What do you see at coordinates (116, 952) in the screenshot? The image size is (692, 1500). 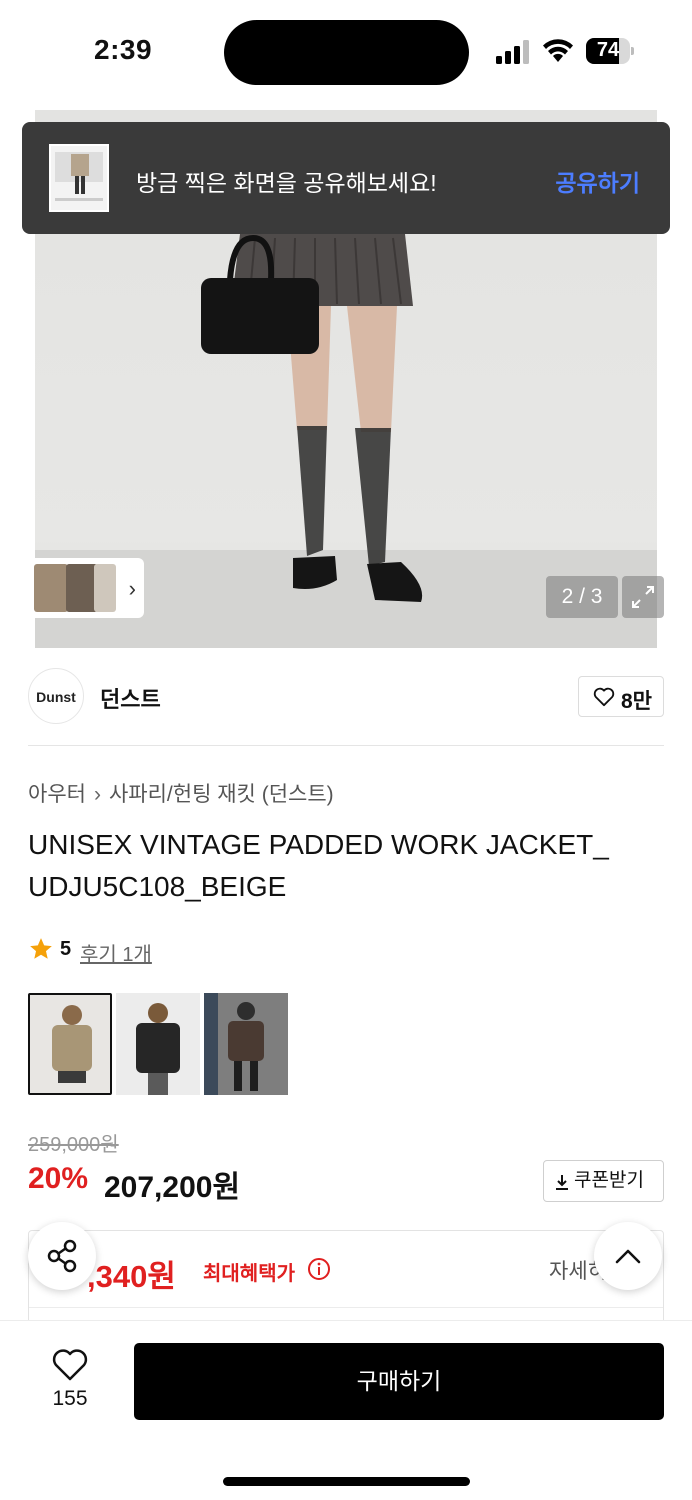 I see `review-link: 후기 1개` at bounding box center [116, 952].